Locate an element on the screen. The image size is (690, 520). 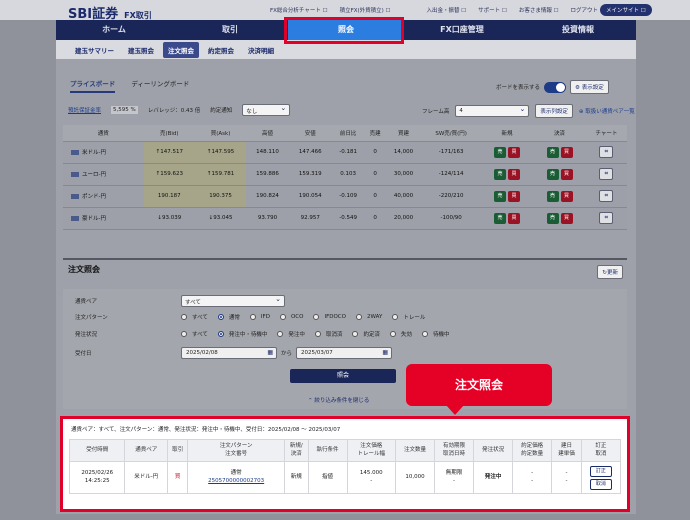
col-chart: チャート is located at coordinates (606, 133).